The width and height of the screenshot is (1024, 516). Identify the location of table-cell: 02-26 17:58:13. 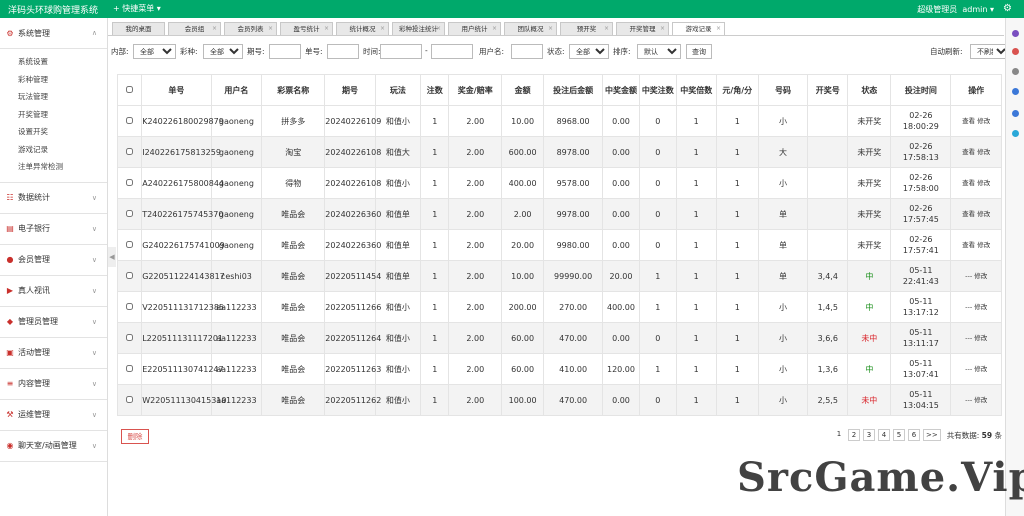
(921, 152).